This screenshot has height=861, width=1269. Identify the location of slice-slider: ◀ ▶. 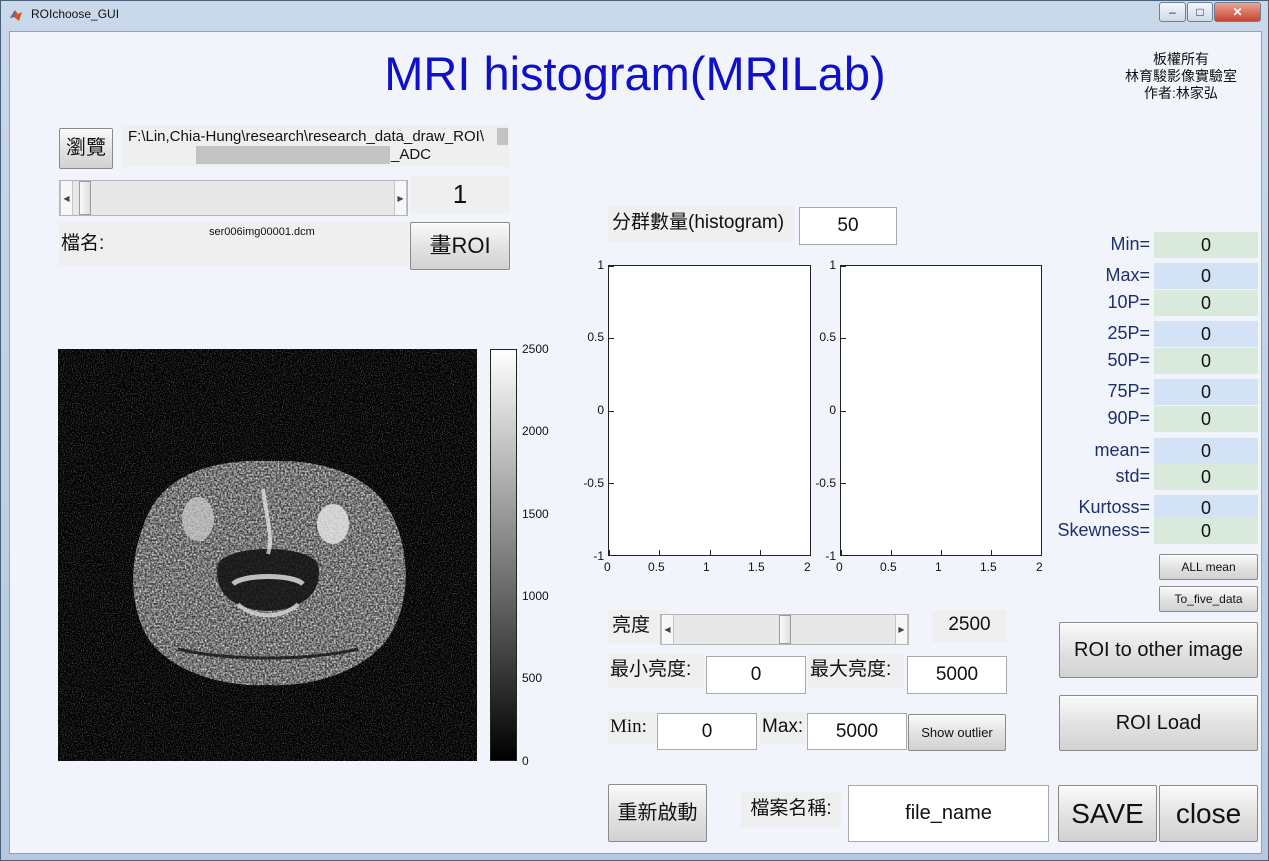
(233, 198).